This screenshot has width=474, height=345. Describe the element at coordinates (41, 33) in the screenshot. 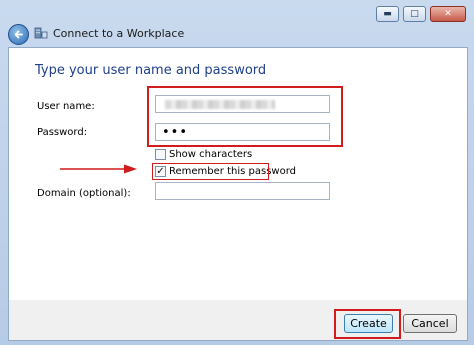

I see `workplace-network-icon` at that location.